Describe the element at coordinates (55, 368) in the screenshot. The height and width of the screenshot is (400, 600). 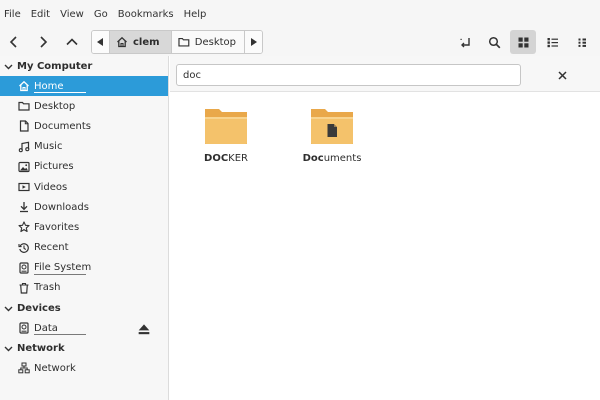
I see `sidebar-item-label: Network` at that location.